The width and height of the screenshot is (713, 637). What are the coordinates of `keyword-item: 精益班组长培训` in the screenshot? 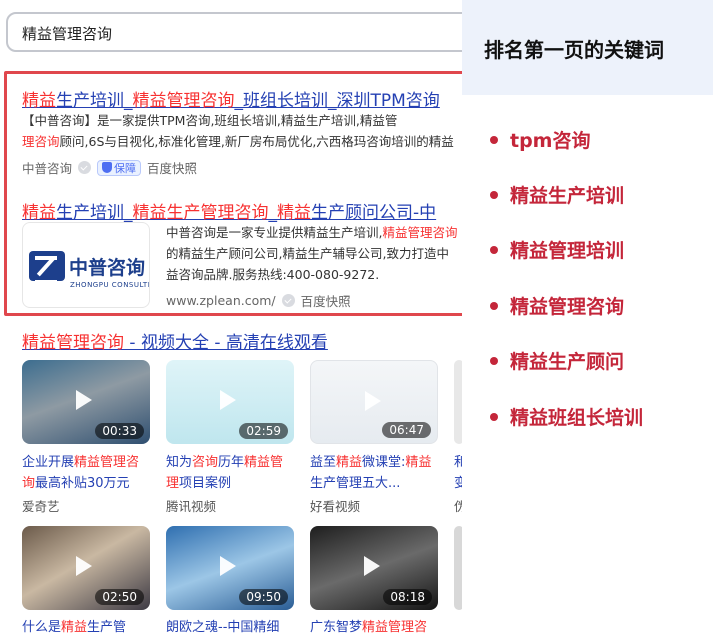 It's located at (566, 416).